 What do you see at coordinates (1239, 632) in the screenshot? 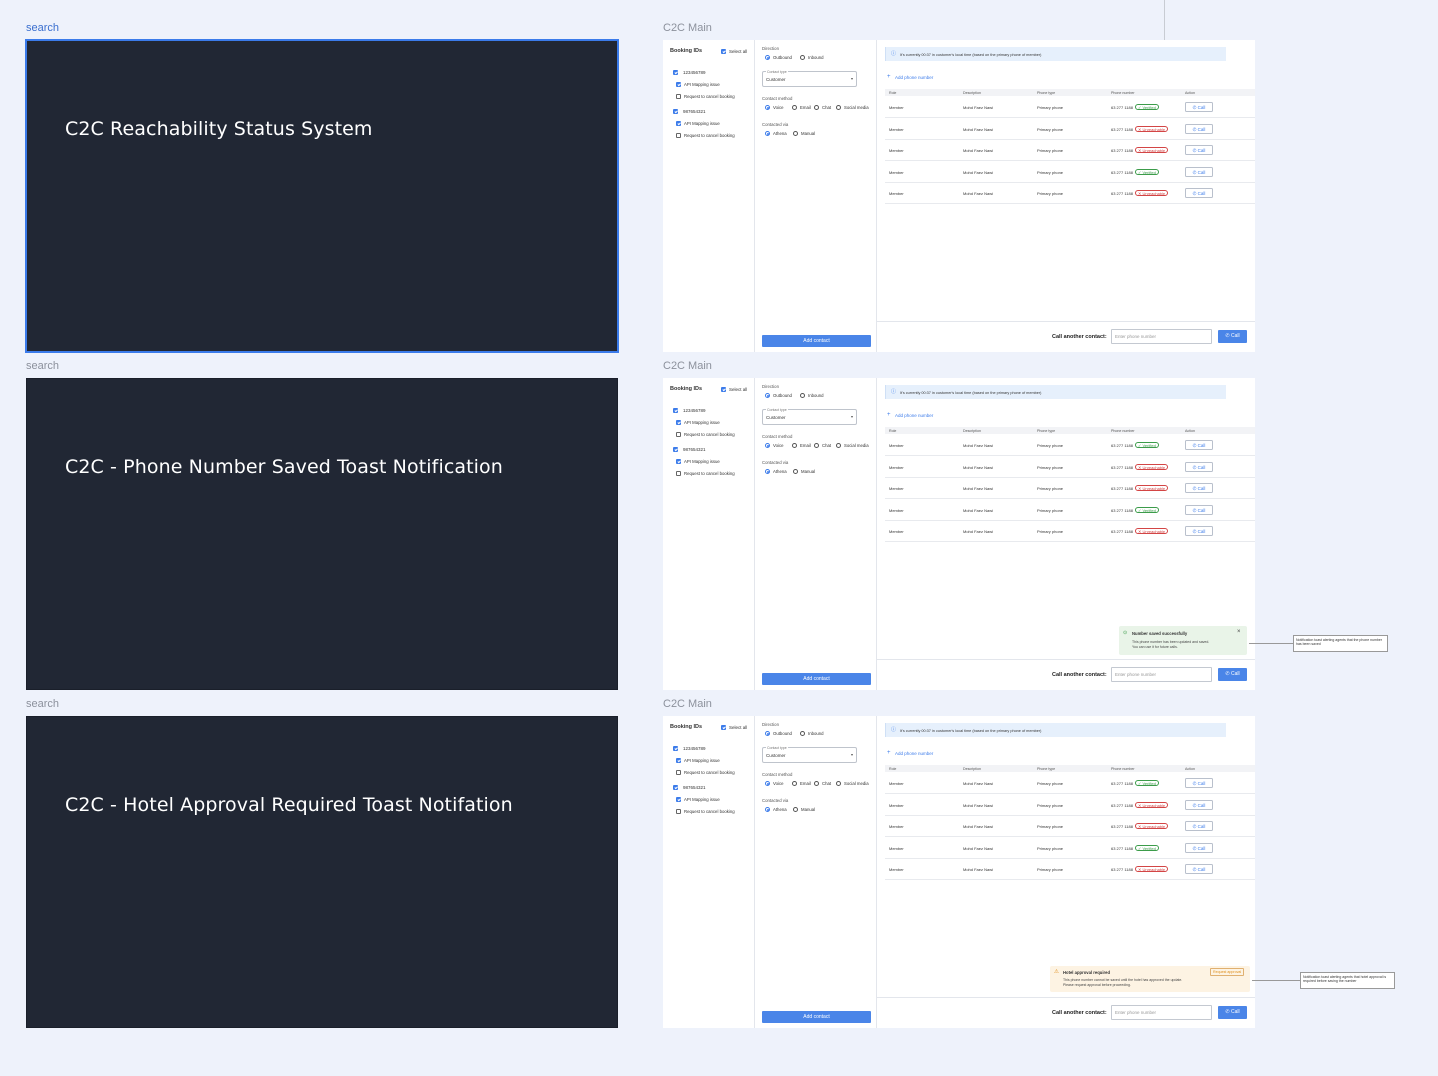
I see `close-icon: ×` at bounding box center [1239, 632].